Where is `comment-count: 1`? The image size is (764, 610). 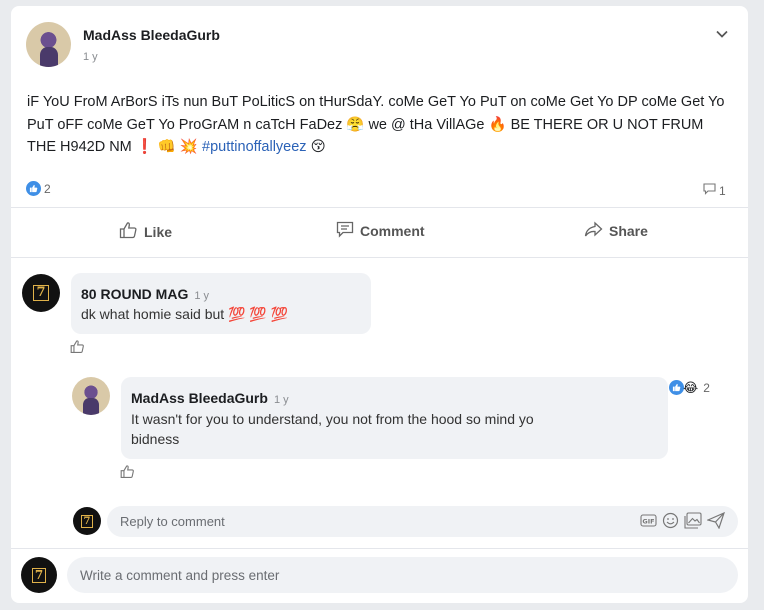
comment-count: 1 is located at coordinates (722, 191).